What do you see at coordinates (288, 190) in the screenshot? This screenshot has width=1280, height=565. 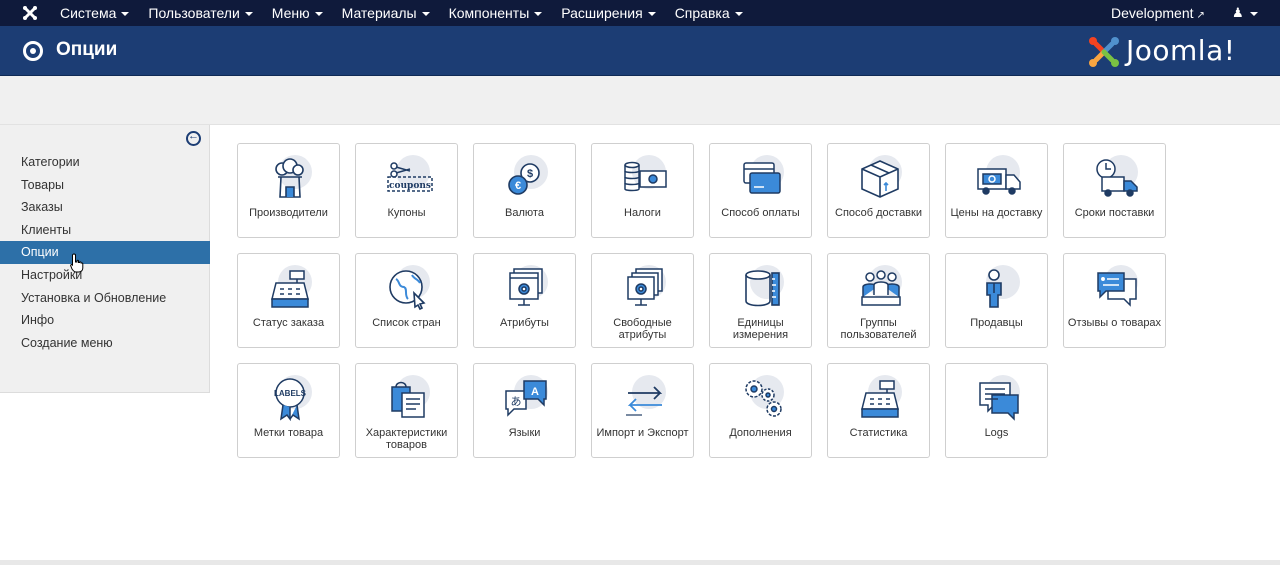 I see `tile-manufacturers: Производители` at bounding box center [288, 190].